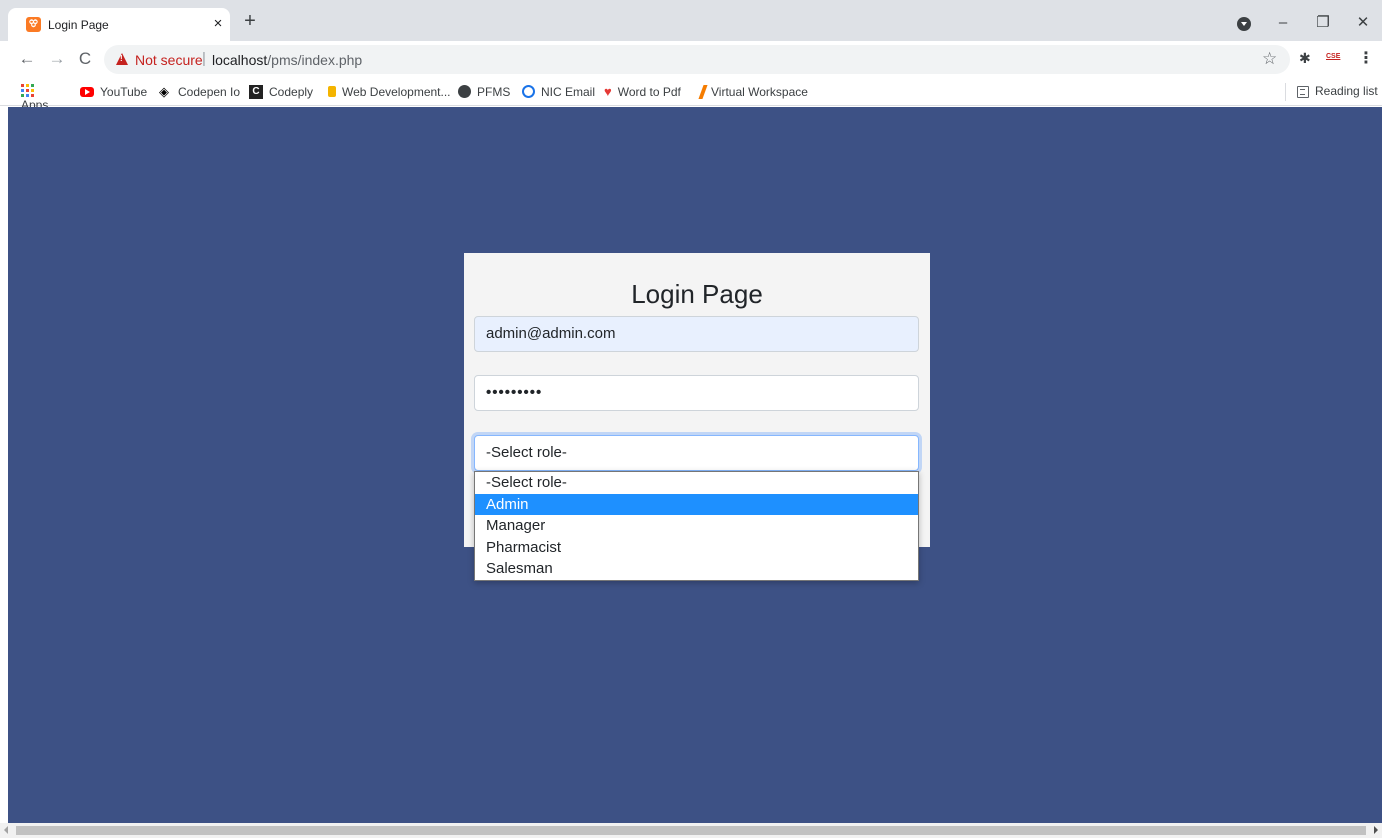  Describe the element at coordinates (122, 59) in the screenshot. I see `warning-icon` at that location.